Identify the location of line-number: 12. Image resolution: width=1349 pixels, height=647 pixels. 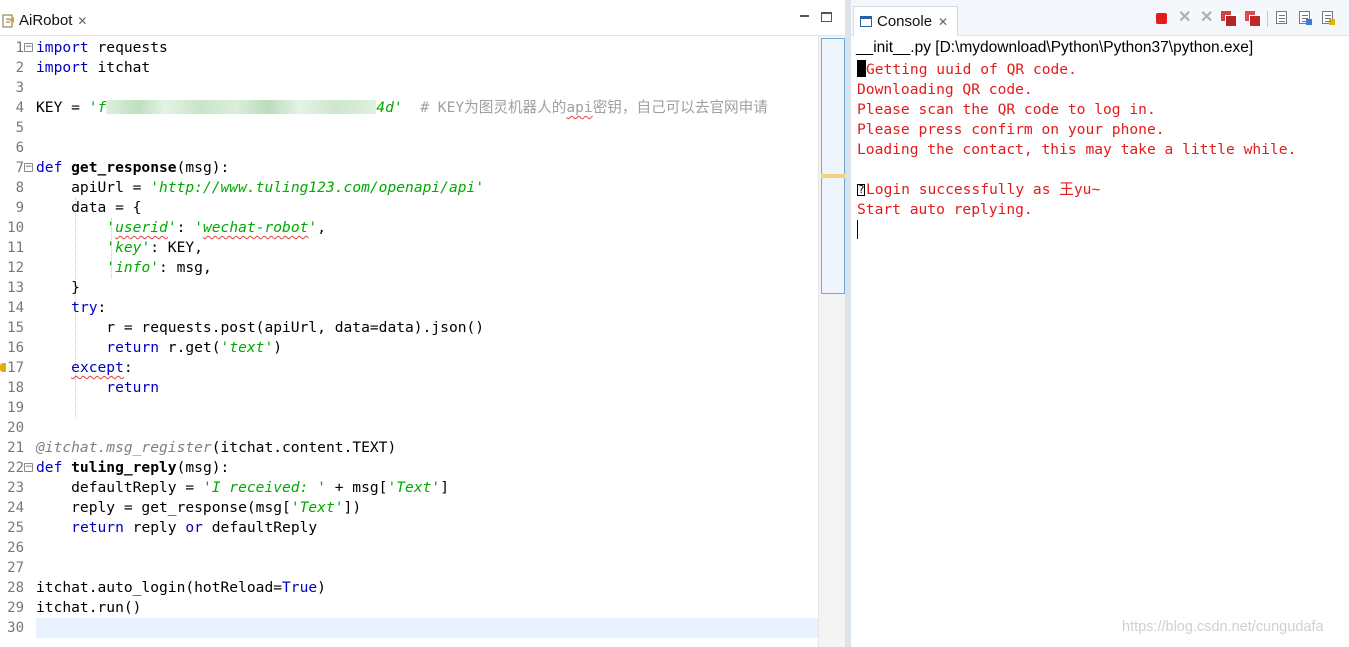
(15, 268).